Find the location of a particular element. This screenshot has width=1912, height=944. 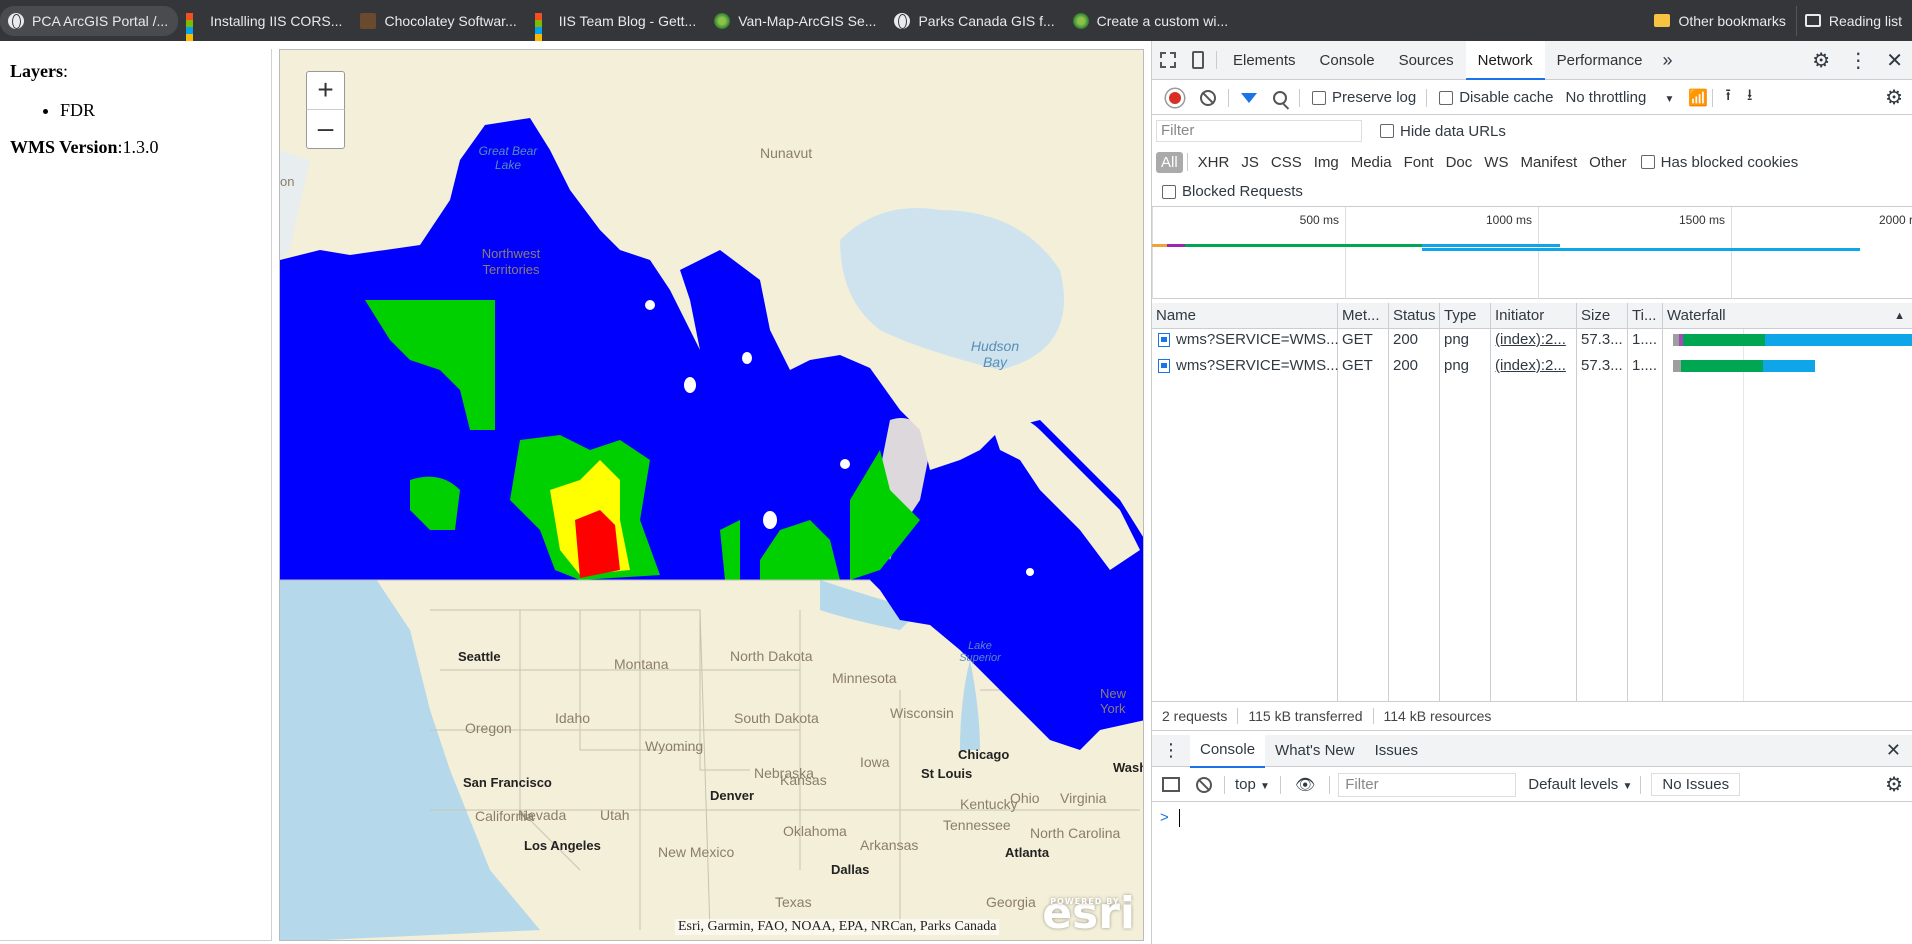

close-drawer-icon: ✕ is located at coordinates (1899, 750).